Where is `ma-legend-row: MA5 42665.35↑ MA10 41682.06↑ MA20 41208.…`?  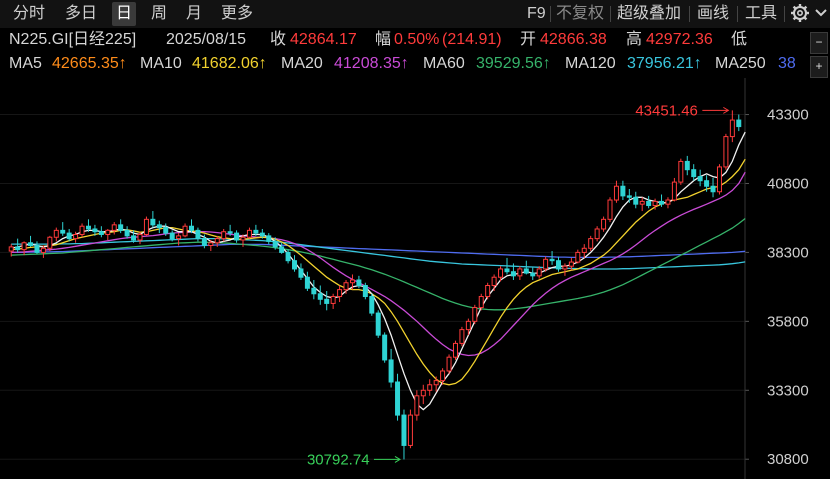 ma-legend-row: MA5 42665.35↑ MA10 41682.06↑ MA20 41208.… is located at coordinates (406, 64).